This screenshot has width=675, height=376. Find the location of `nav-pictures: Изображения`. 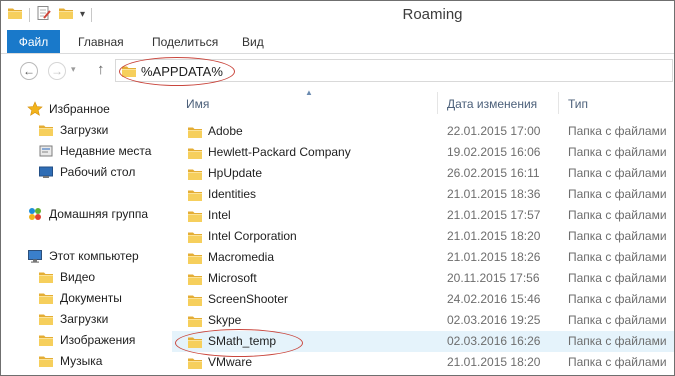

nav-pictures: Изображения is located at coordinates (86, 340).